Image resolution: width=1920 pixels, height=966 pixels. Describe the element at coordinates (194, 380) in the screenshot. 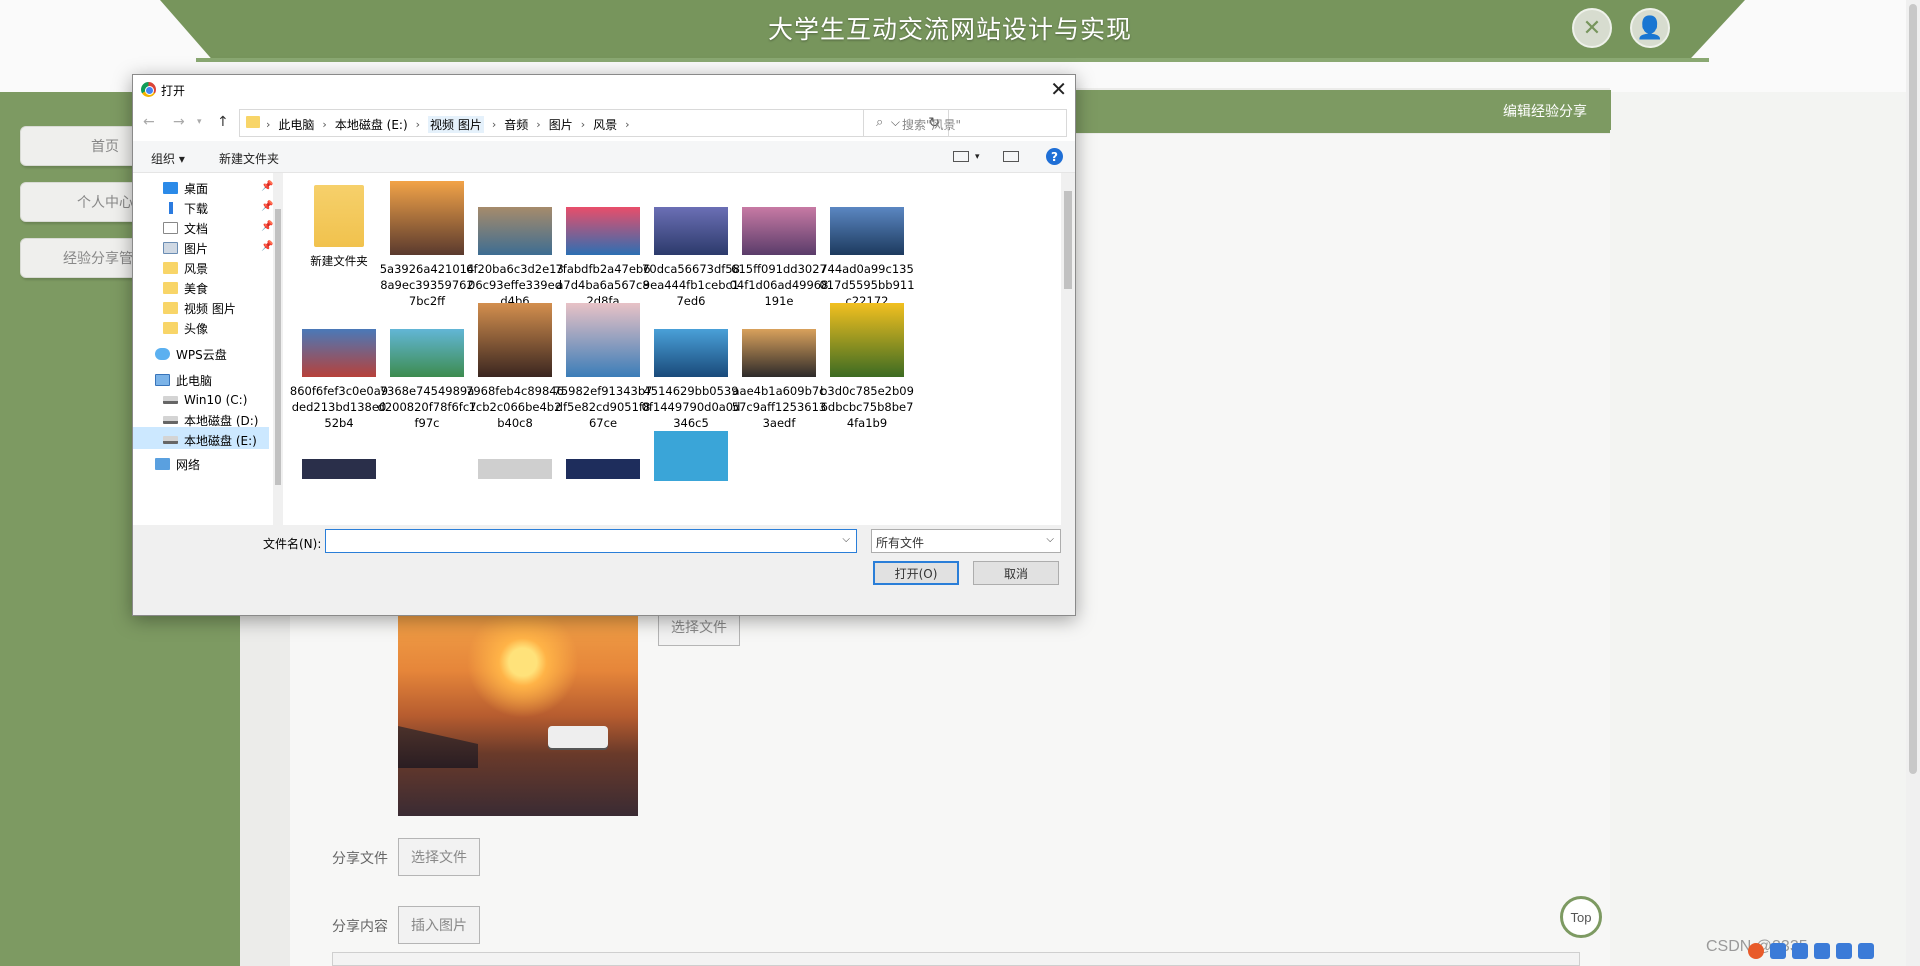

I see `nav-item-label: 此电脑` at that location.